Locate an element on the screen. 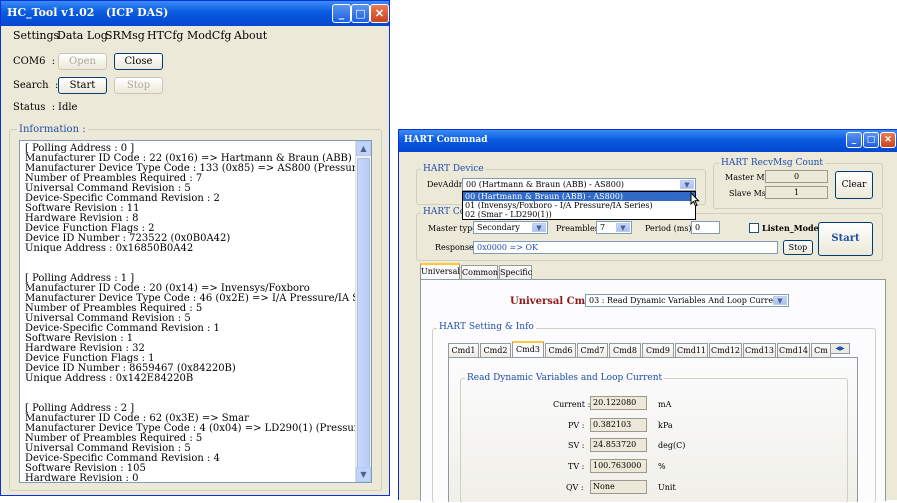 This screenshot has height=503, width=897. tv-value: 100.763000 is located at coordinates (618, 466).